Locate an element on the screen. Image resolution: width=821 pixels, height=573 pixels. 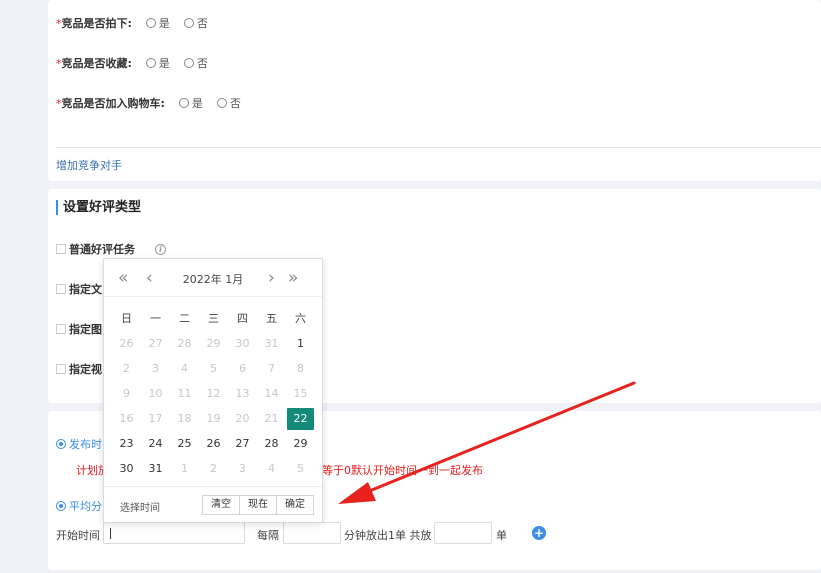
date-picker-footer: 选择时间 清空 现在 确定 is located at coordinates (213, 504).